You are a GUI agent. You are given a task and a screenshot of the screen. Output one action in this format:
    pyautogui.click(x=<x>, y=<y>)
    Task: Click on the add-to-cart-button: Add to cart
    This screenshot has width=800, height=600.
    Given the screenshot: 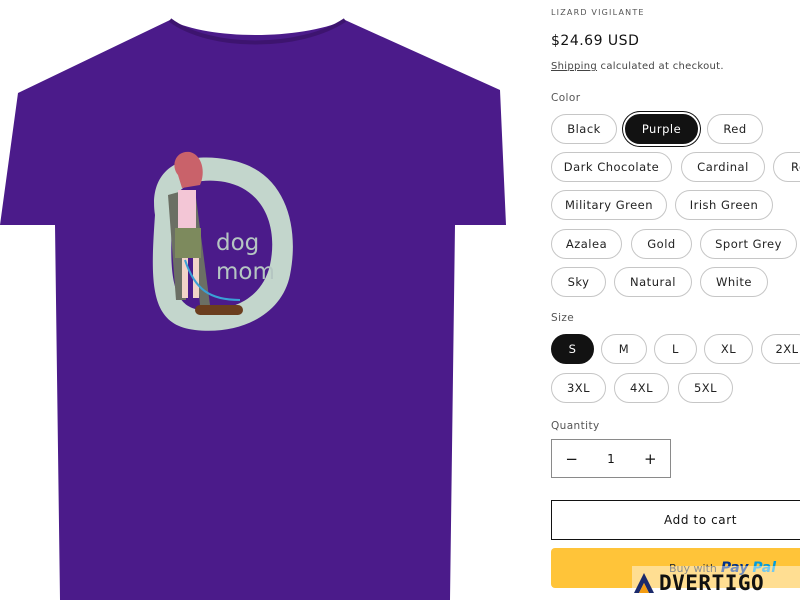 What is the action you would take?
    pyautogui.click(x=675, y=520)
    